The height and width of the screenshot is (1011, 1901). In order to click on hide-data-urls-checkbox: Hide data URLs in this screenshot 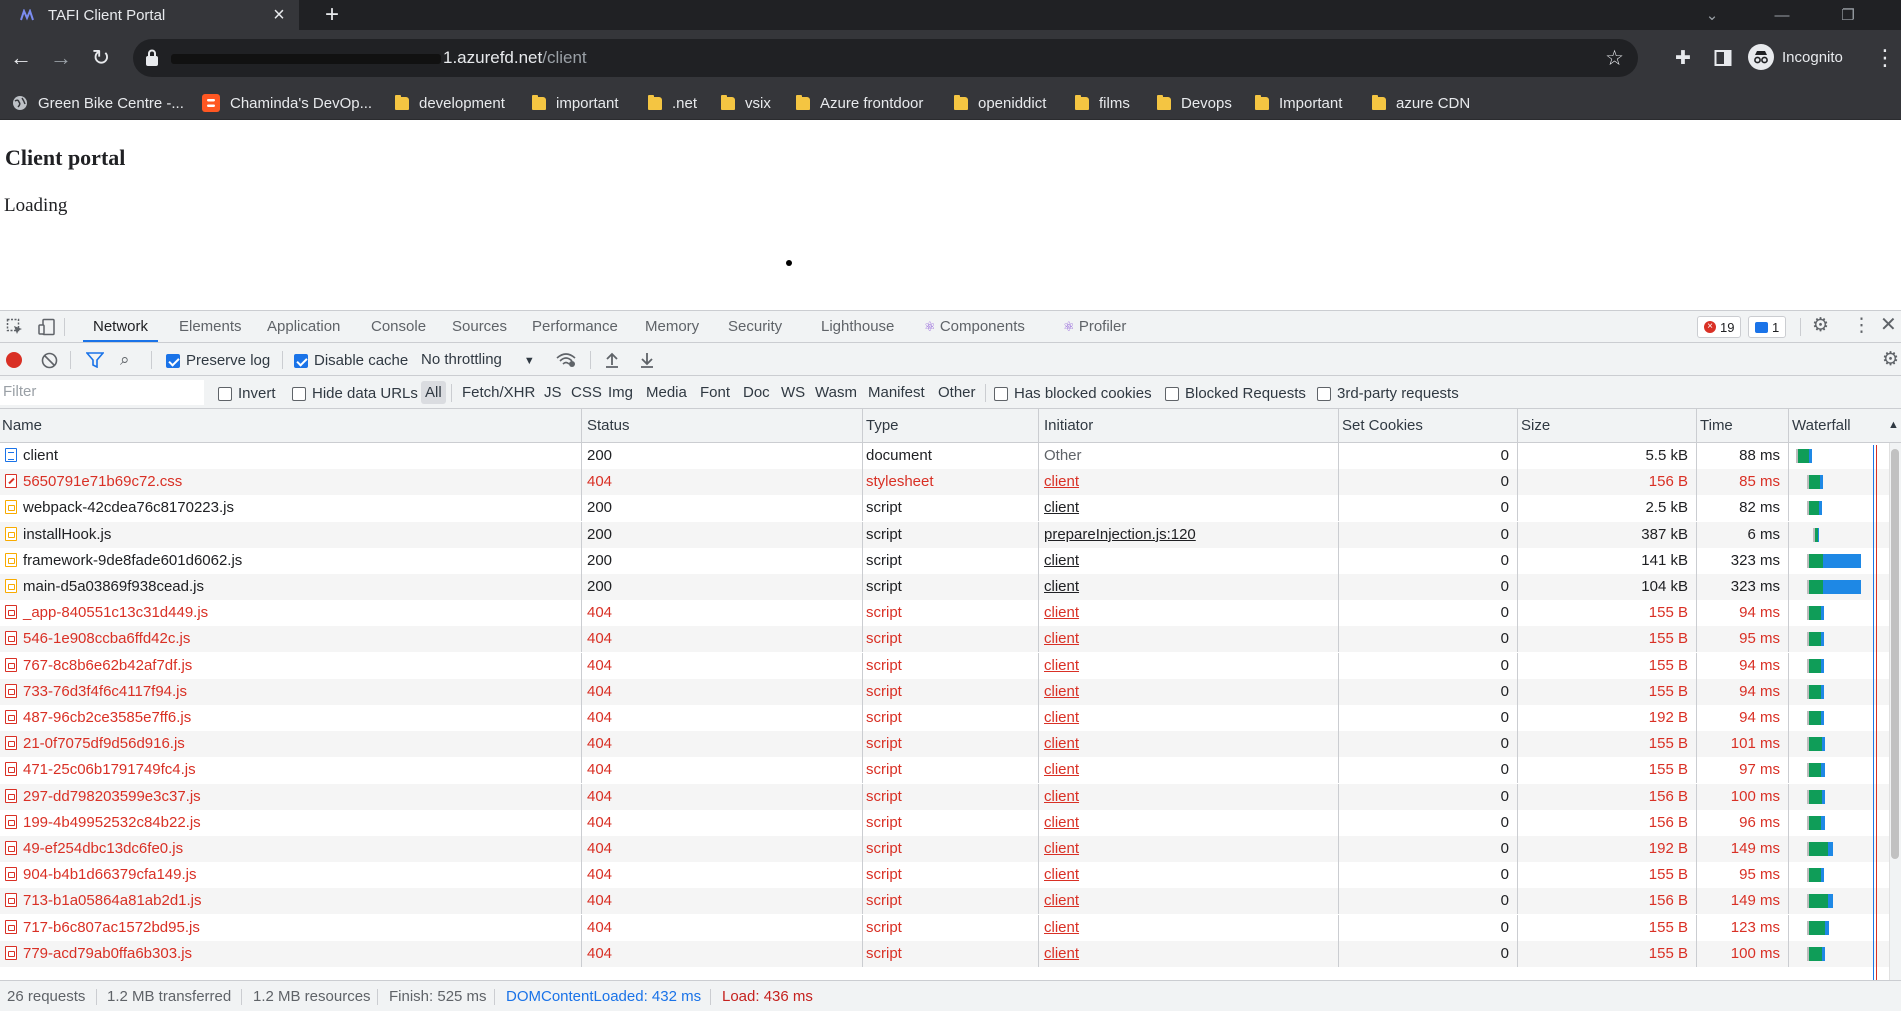, I will do `click(355, 393)`.